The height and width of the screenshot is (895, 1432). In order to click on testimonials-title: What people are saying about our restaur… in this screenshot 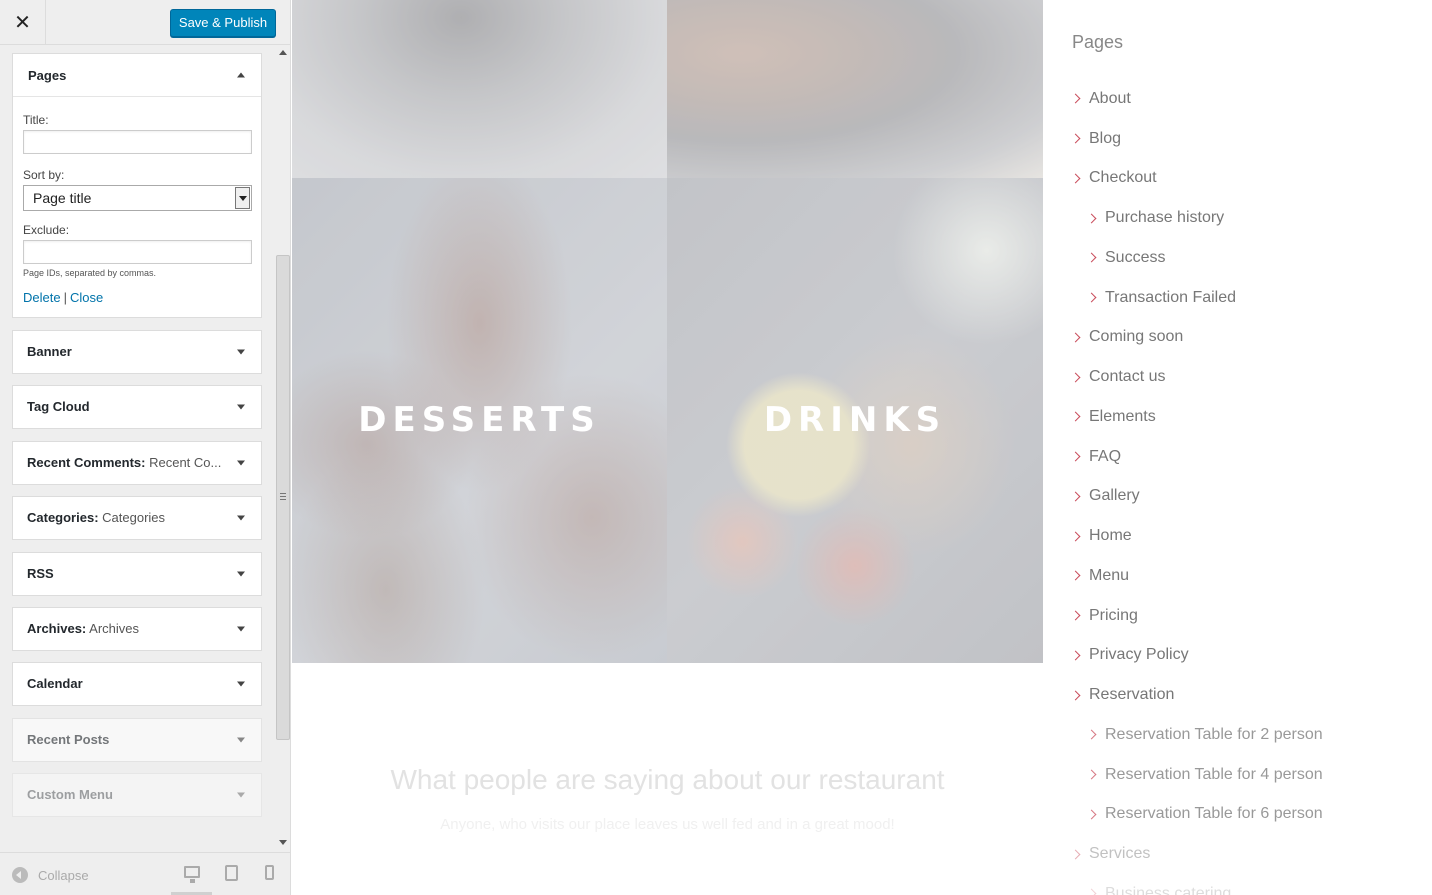, I will do `click(667, 779)`.